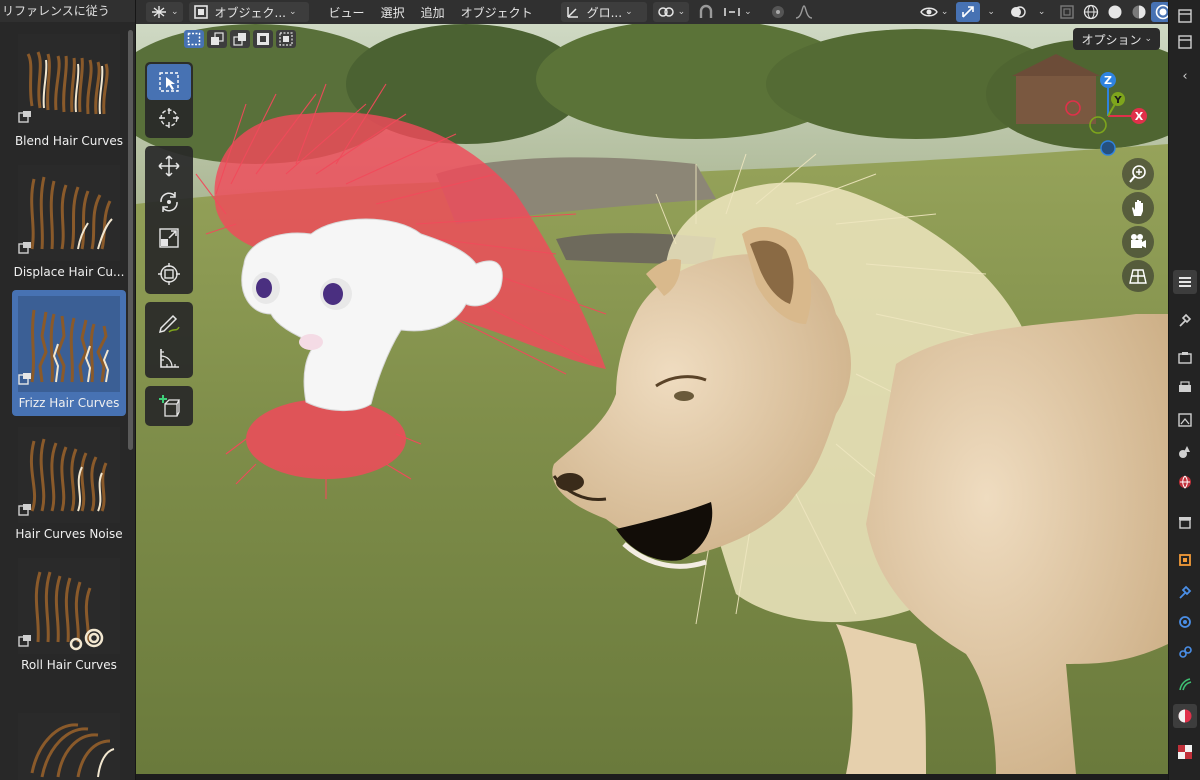 This screenshot has width=1200, height=780. I want to click on tool-transform, so click(169, 274).